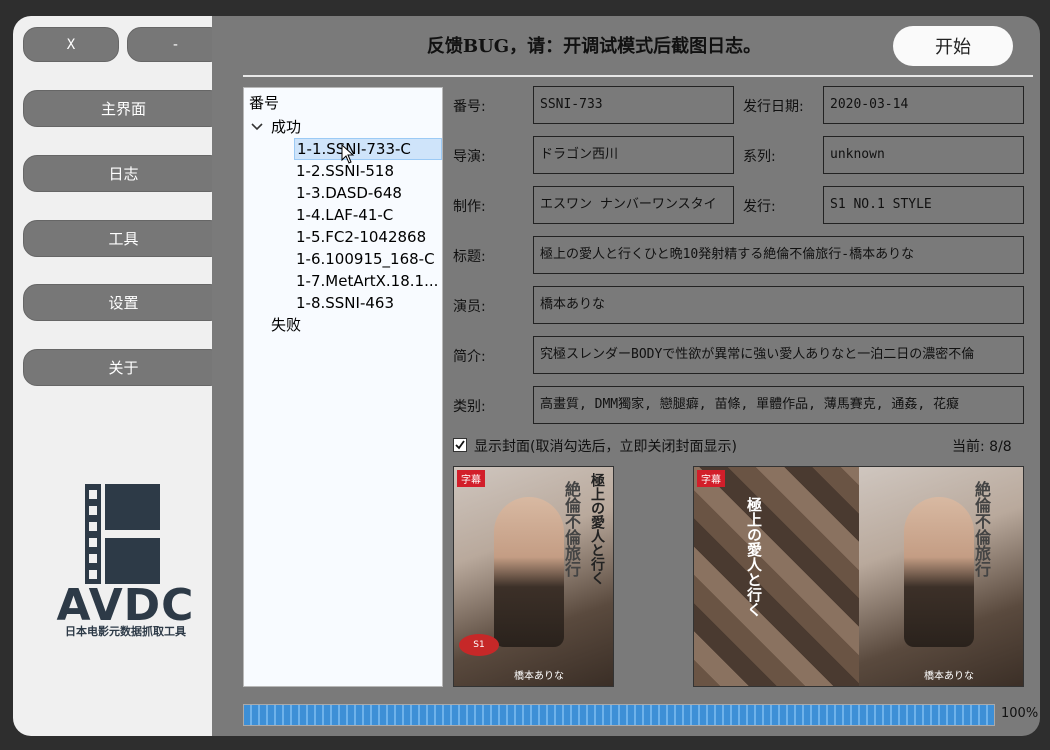 This screenshot has width=1050, height=750. Describe the element at coordinates (365, 259) in the screenshot. I see `tree-item: 1-6.100915_168-C` at that location.